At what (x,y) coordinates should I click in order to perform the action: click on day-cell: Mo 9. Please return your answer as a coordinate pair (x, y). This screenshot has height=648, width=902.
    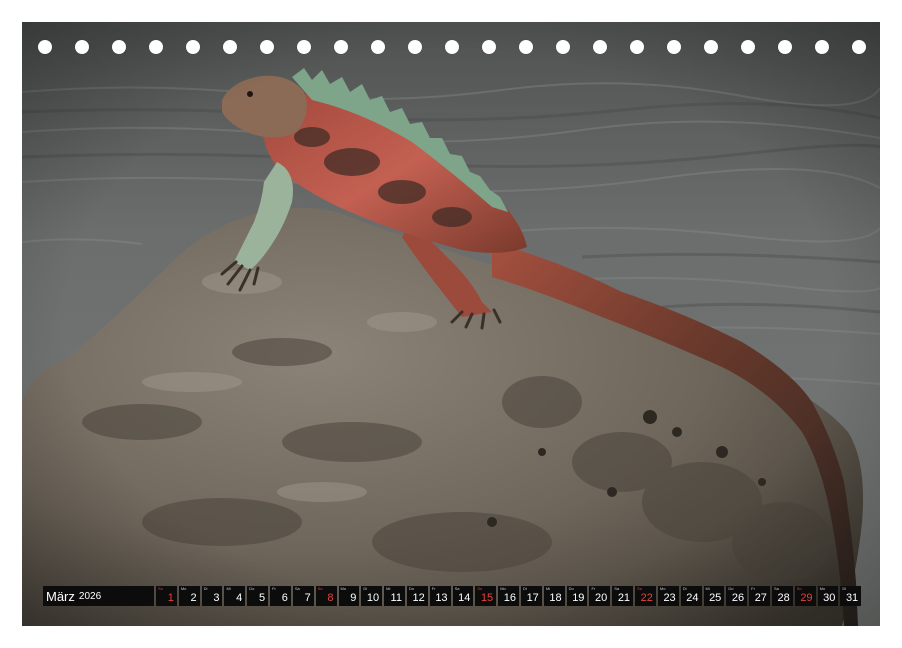
    Looking at the image, I should click on (349, 596).